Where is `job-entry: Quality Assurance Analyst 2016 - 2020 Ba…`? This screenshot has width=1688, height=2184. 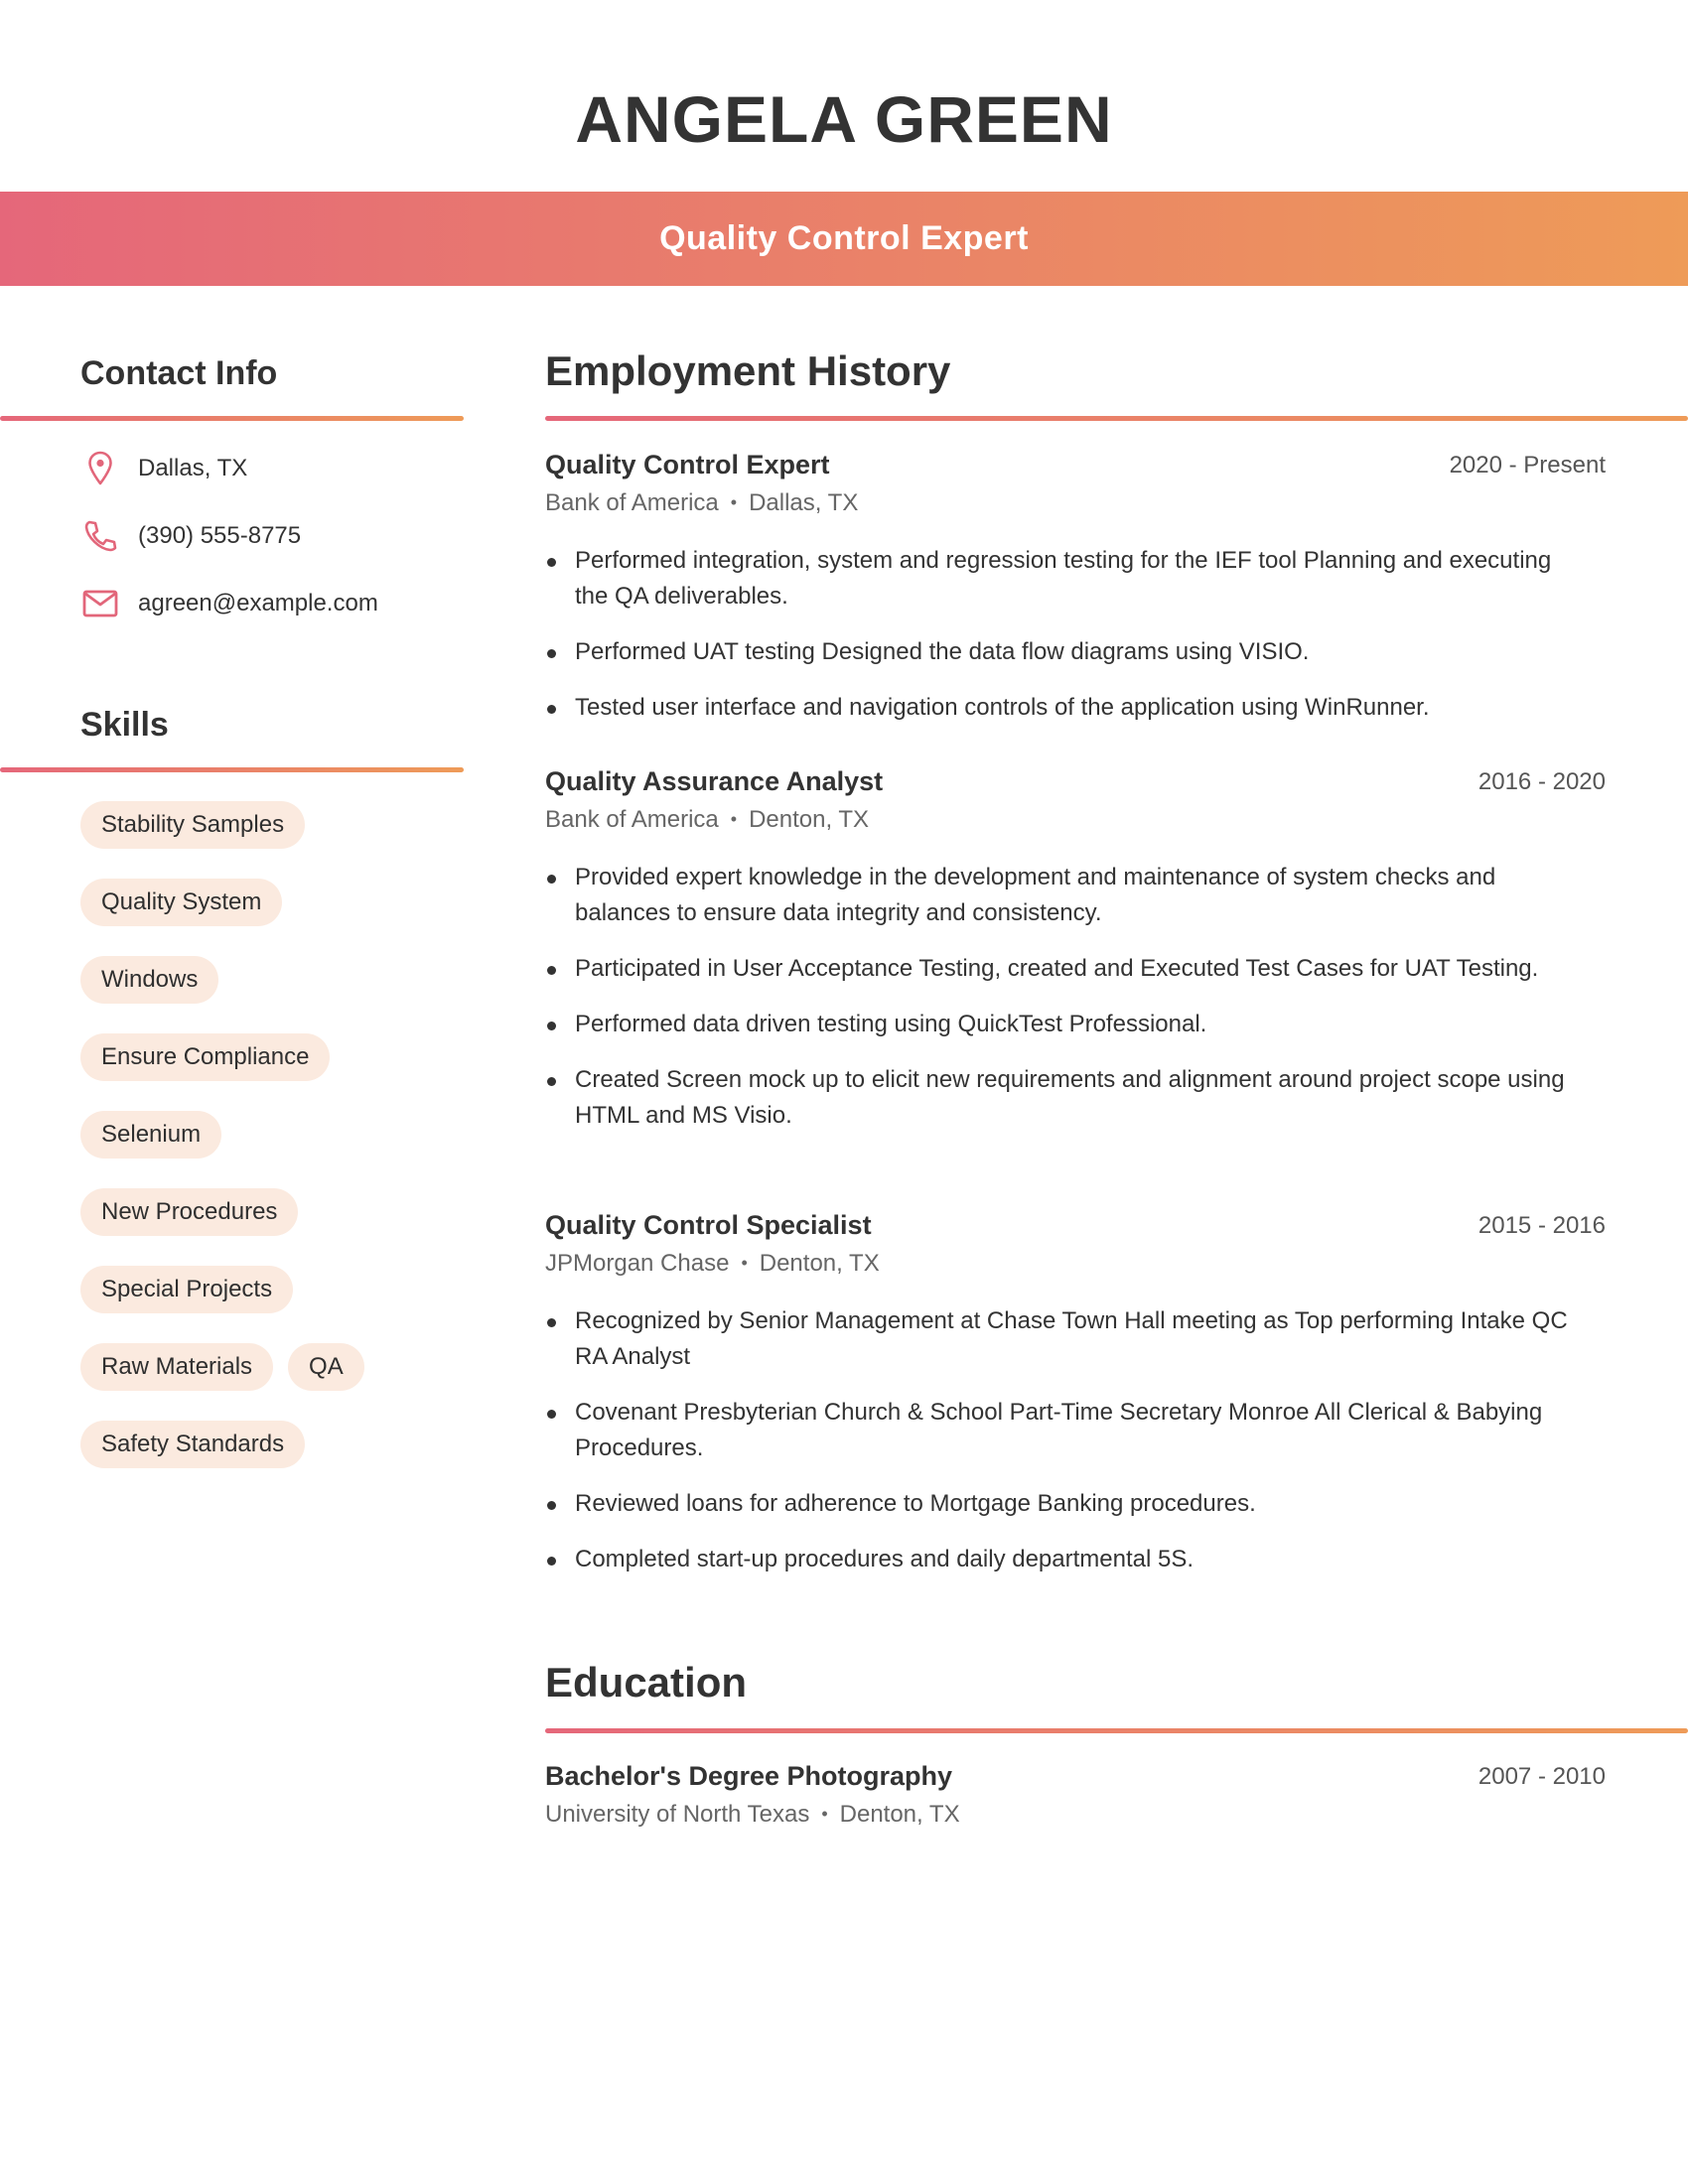
job-entry: Quality Assurance Analyst 2016 - 2020 Ba… is located at coordinates (1075, 960).